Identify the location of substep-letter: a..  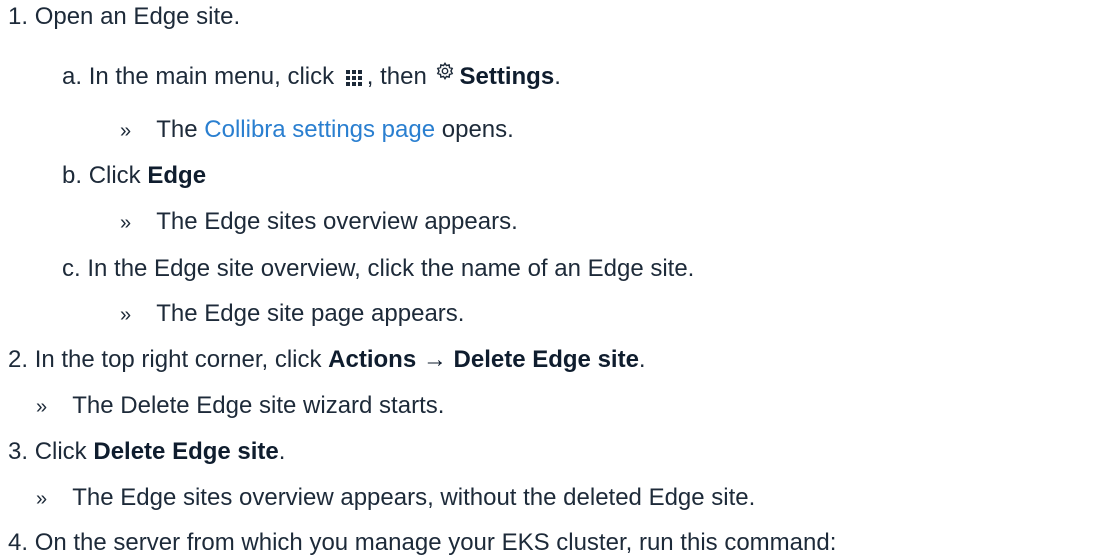
(72, 76).